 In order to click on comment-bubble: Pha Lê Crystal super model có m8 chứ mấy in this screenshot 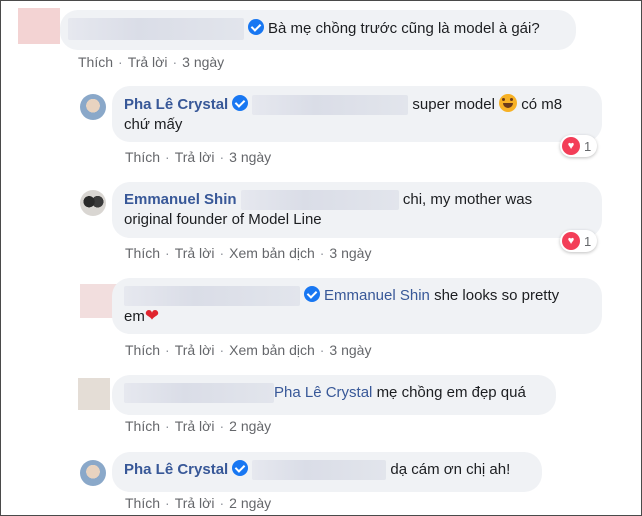, I will do `click(357, 114)`.